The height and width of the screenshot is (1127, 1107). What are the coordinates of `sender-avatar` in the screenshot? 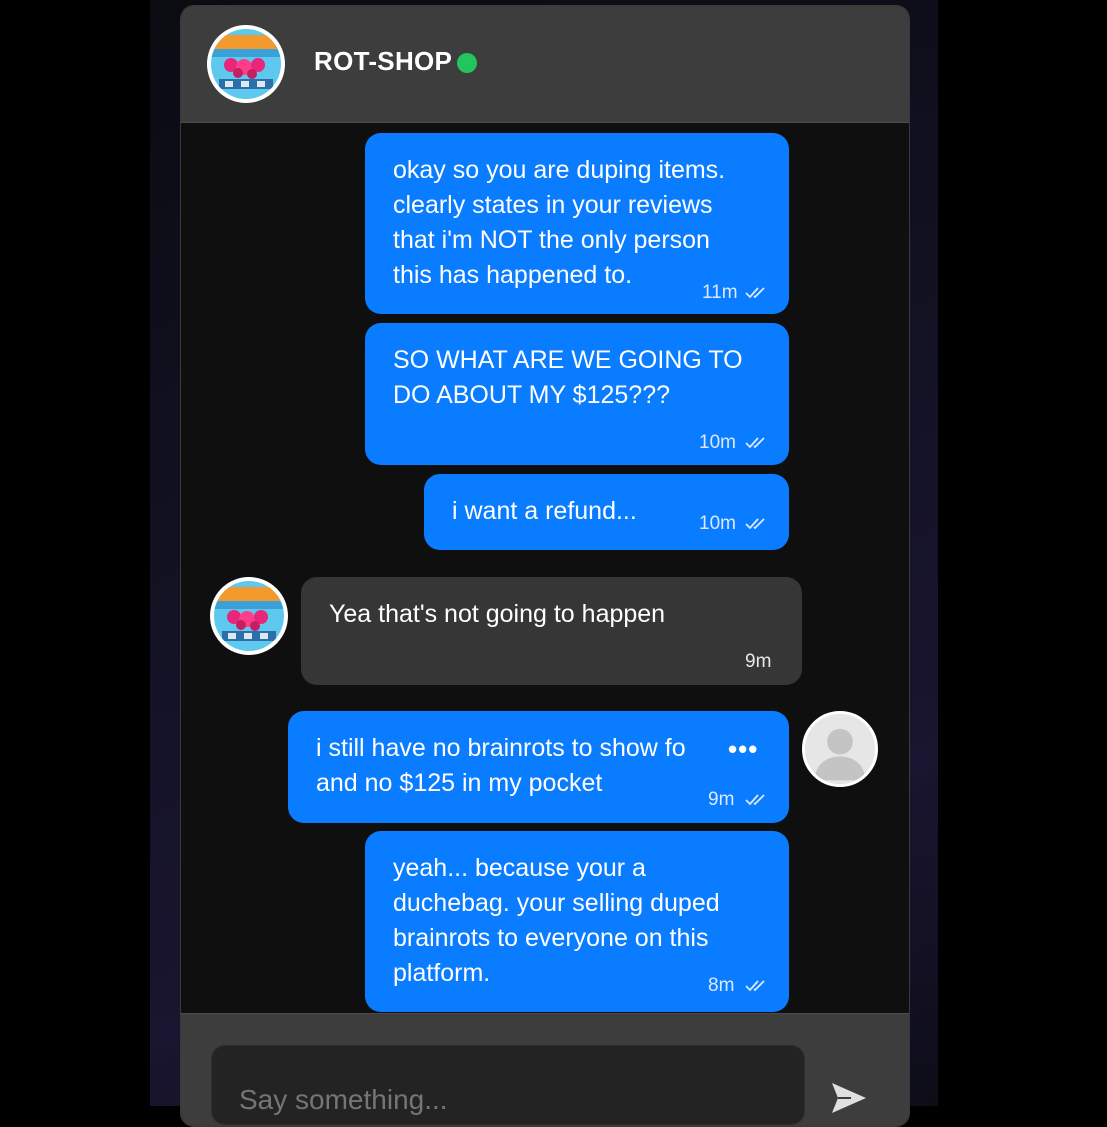 It's located at (249, 616).